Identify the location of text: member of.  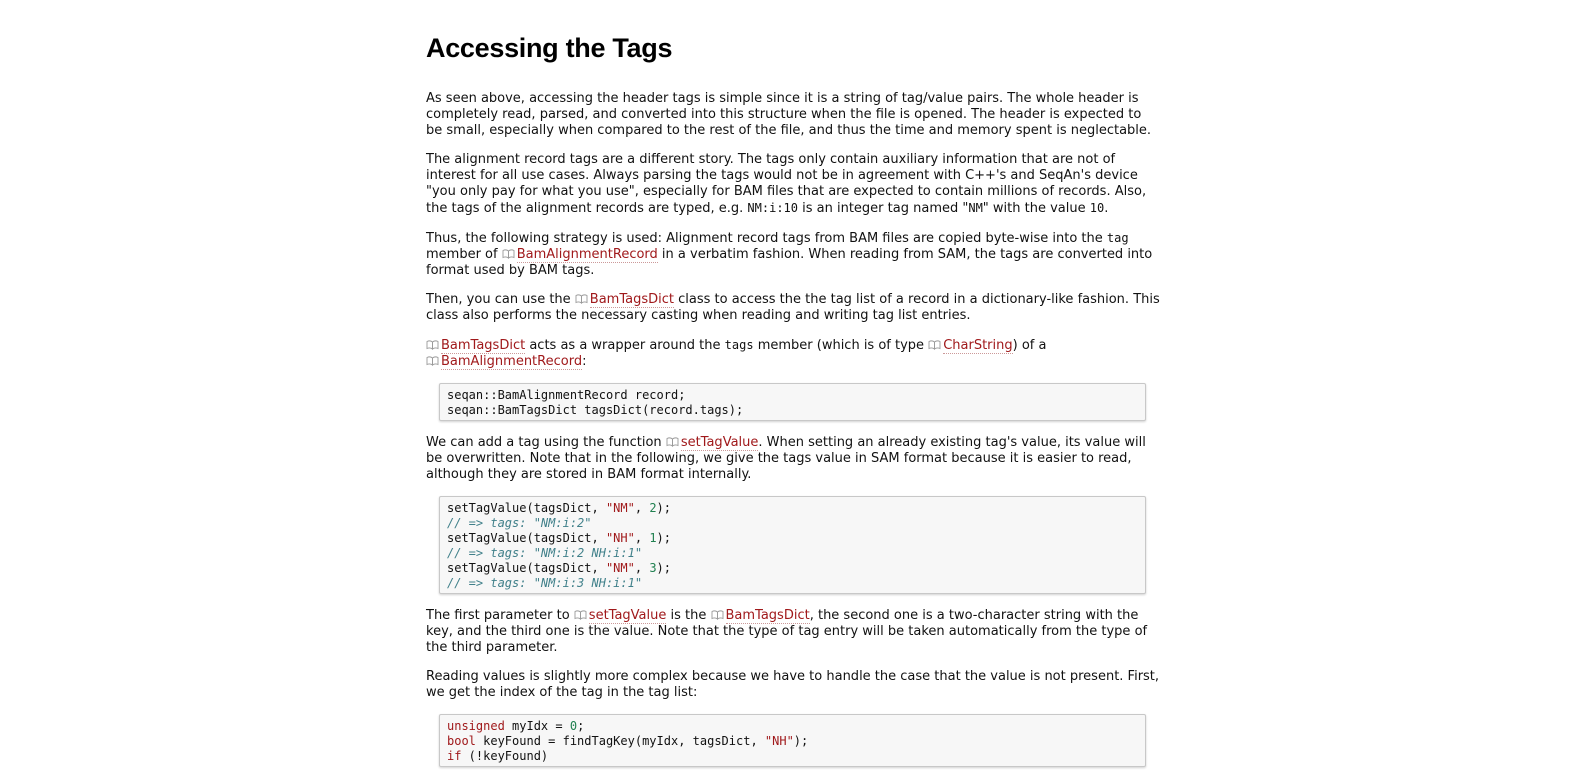
(464, 254).